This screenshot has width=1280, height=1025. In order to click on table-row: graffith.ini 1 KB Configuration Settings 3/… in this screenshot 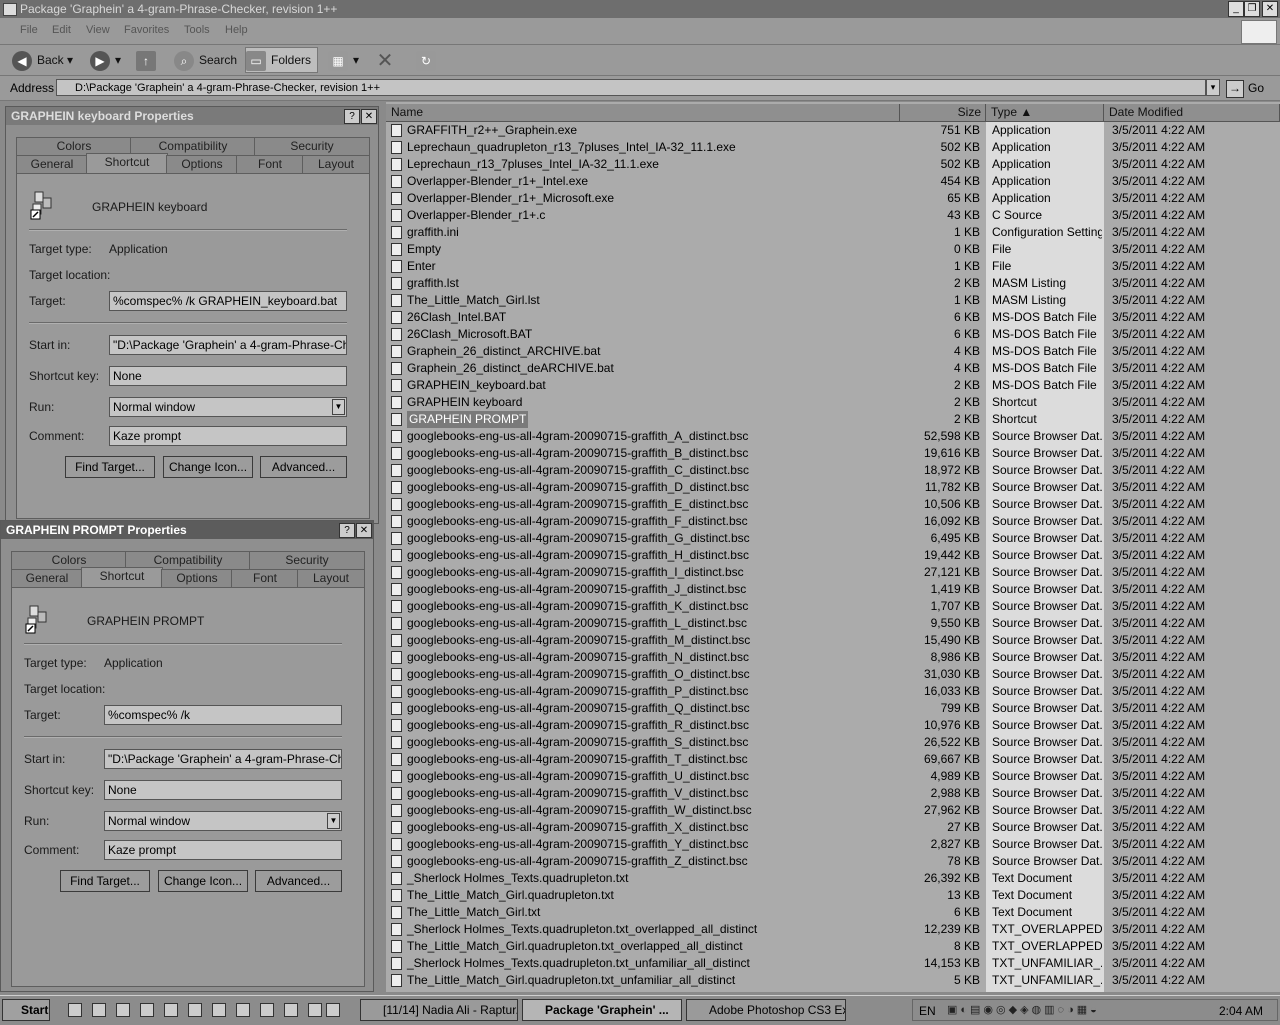, I will do `click(833, 232)`.